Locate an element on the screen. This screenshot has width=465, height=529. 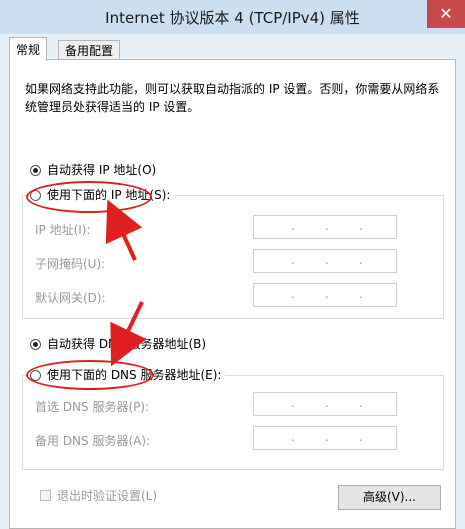
tab-general: 常规 is located at coordinates (28, 49).